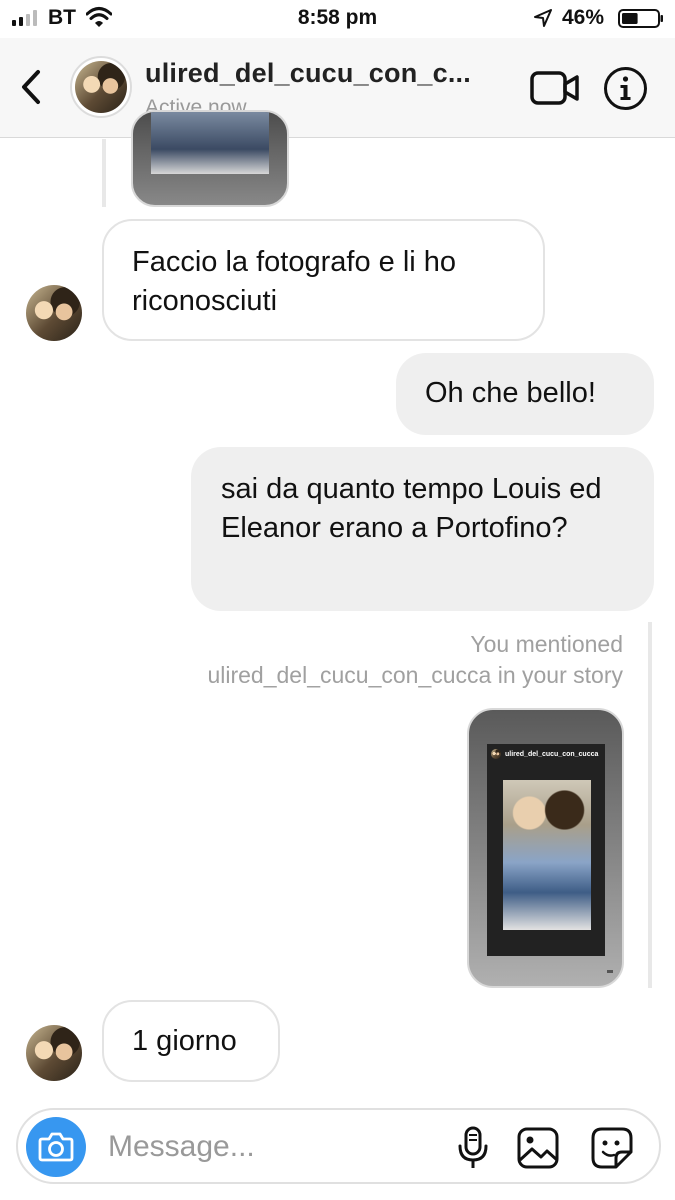  I want to click on story-avatar, so click(496, 754).